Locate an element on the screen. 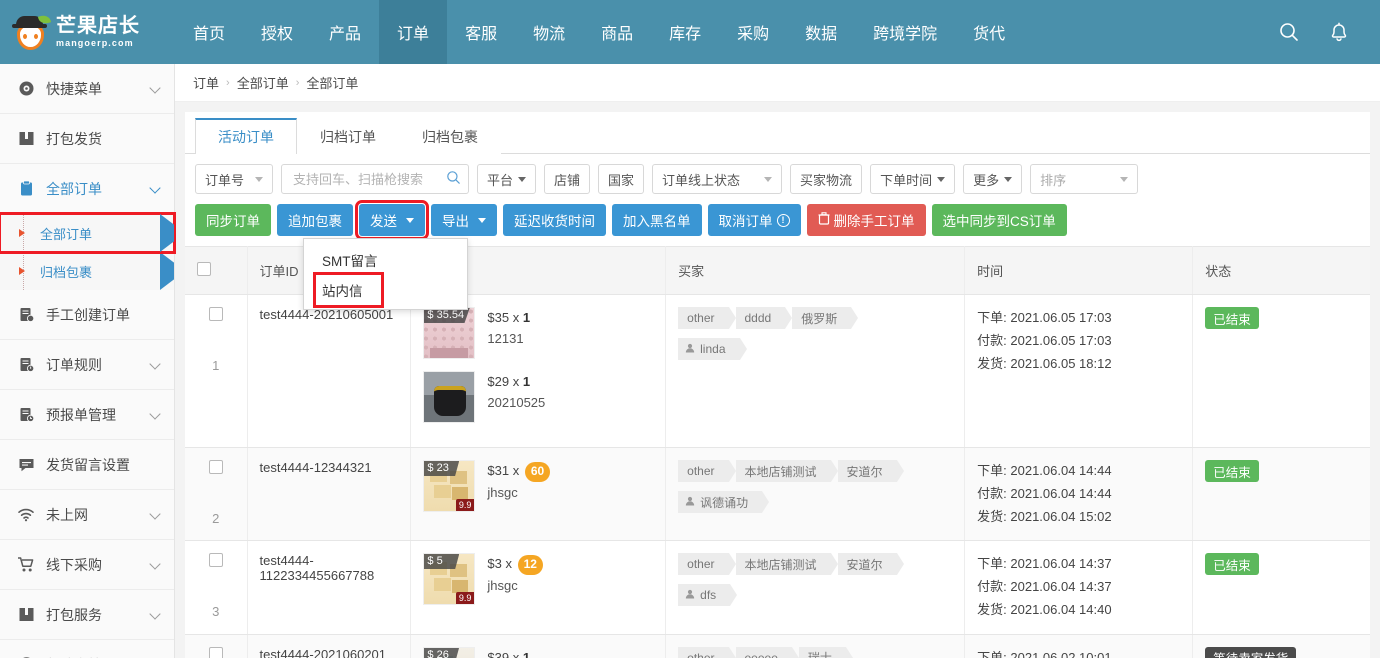 The image size is (1380, 658). product-price: $39 x is located at coordinates (503, 653).